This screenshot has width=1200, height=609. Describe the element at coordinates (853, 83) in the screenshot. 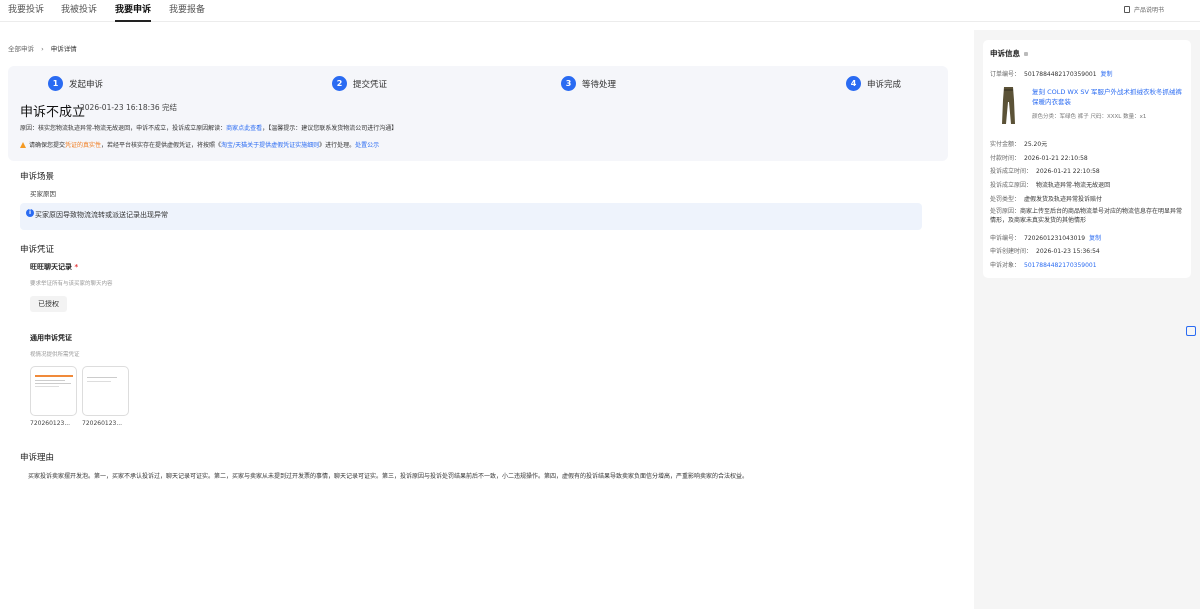

I see `step-number: 4` at that location.